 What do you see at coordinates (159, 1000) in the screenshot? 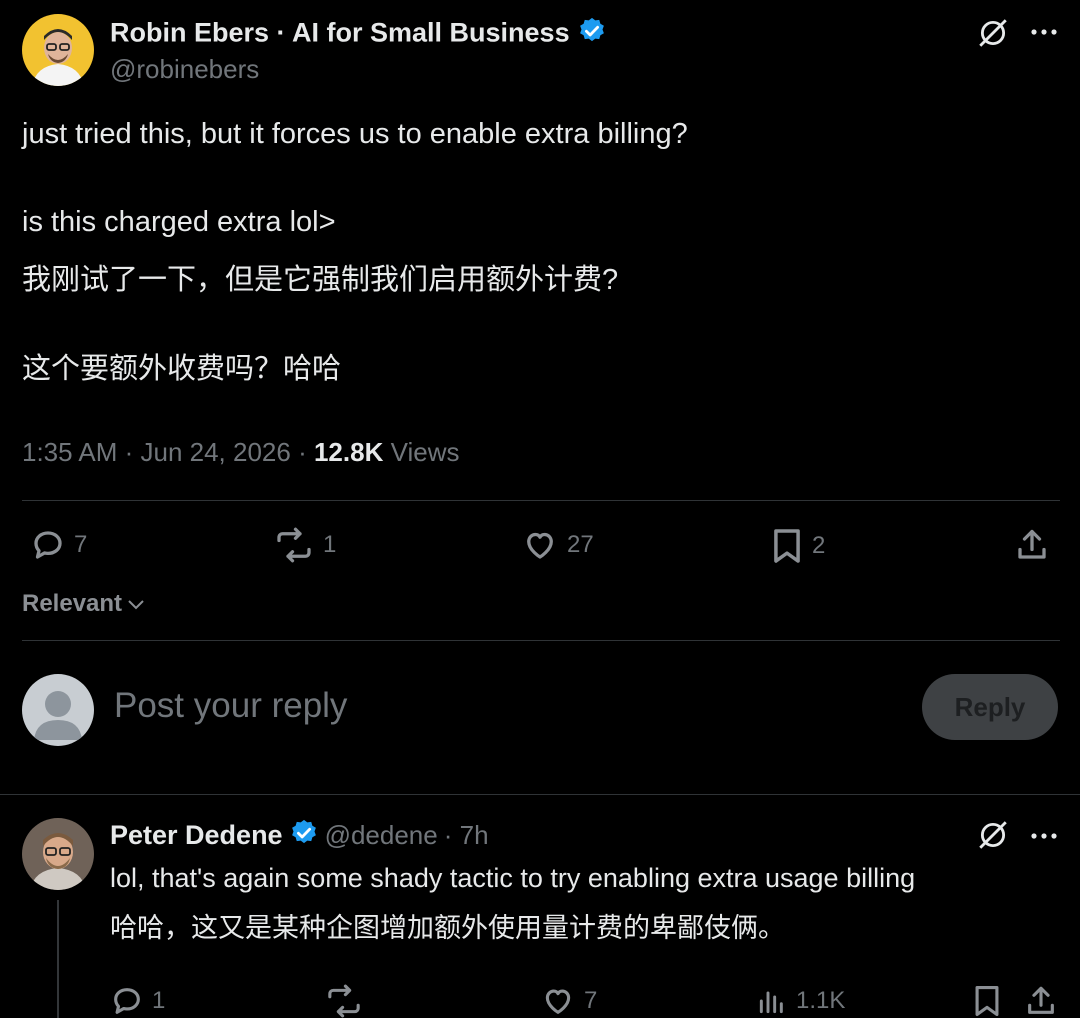
I see `reply-reply-count: 1` at bounding box center [159, 1000].